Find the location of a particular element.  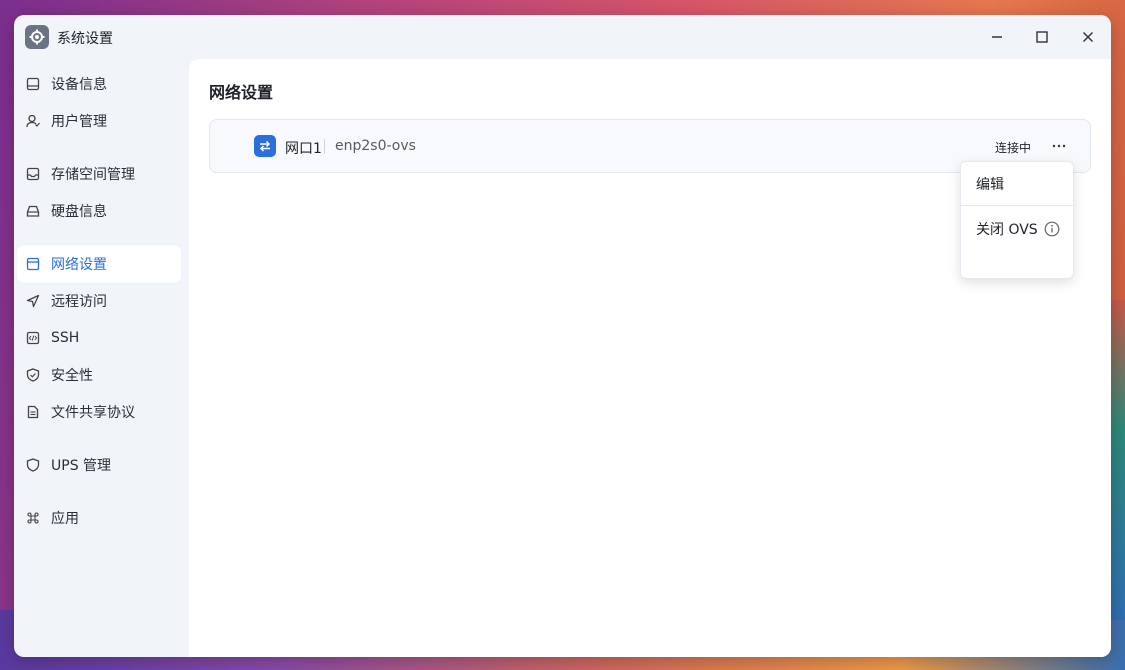

shield-check-icon is located at coordinates (33, 375).